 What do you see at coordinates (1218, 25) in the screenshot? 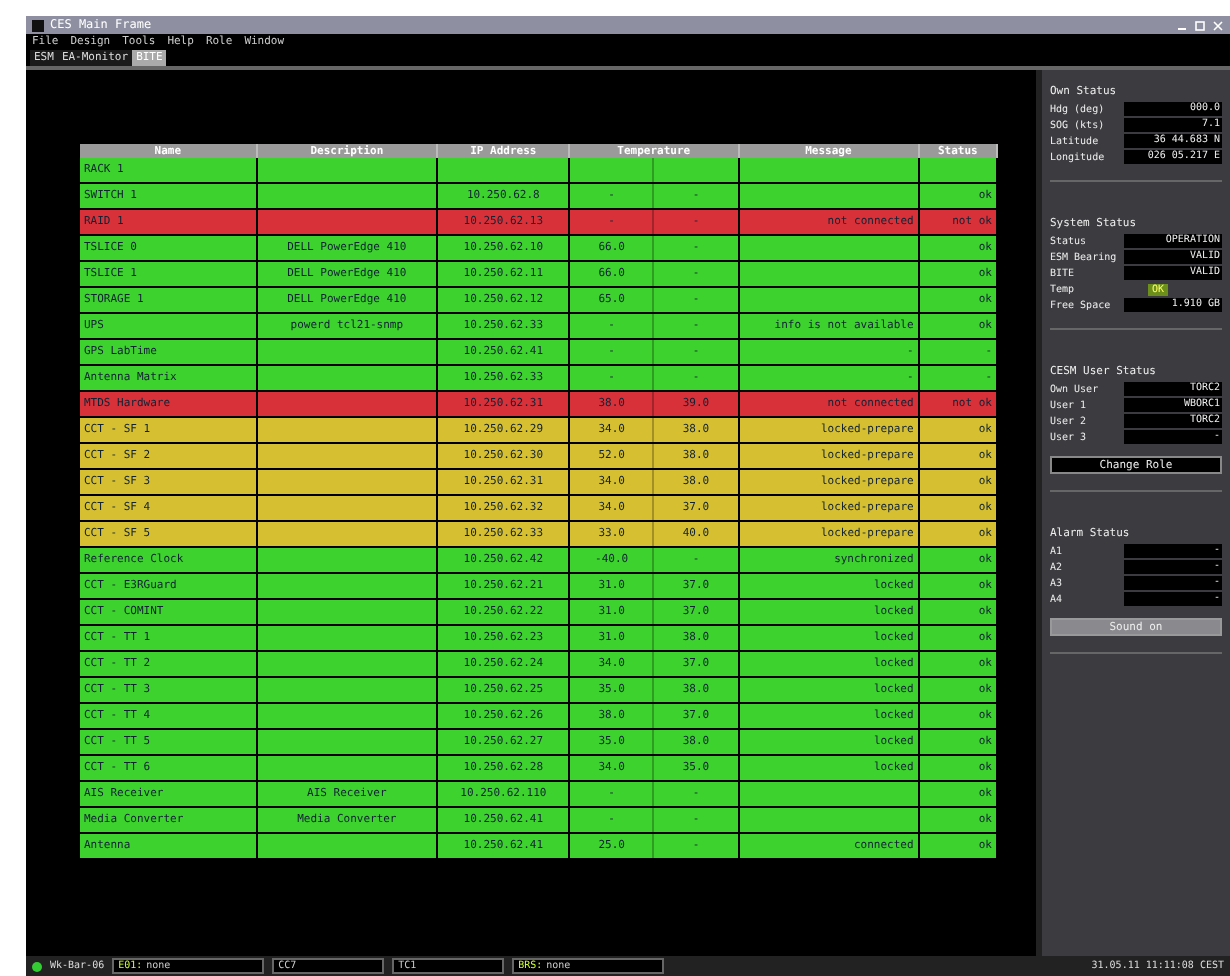
I see `close-icon` at bounding box center [1218, 25].